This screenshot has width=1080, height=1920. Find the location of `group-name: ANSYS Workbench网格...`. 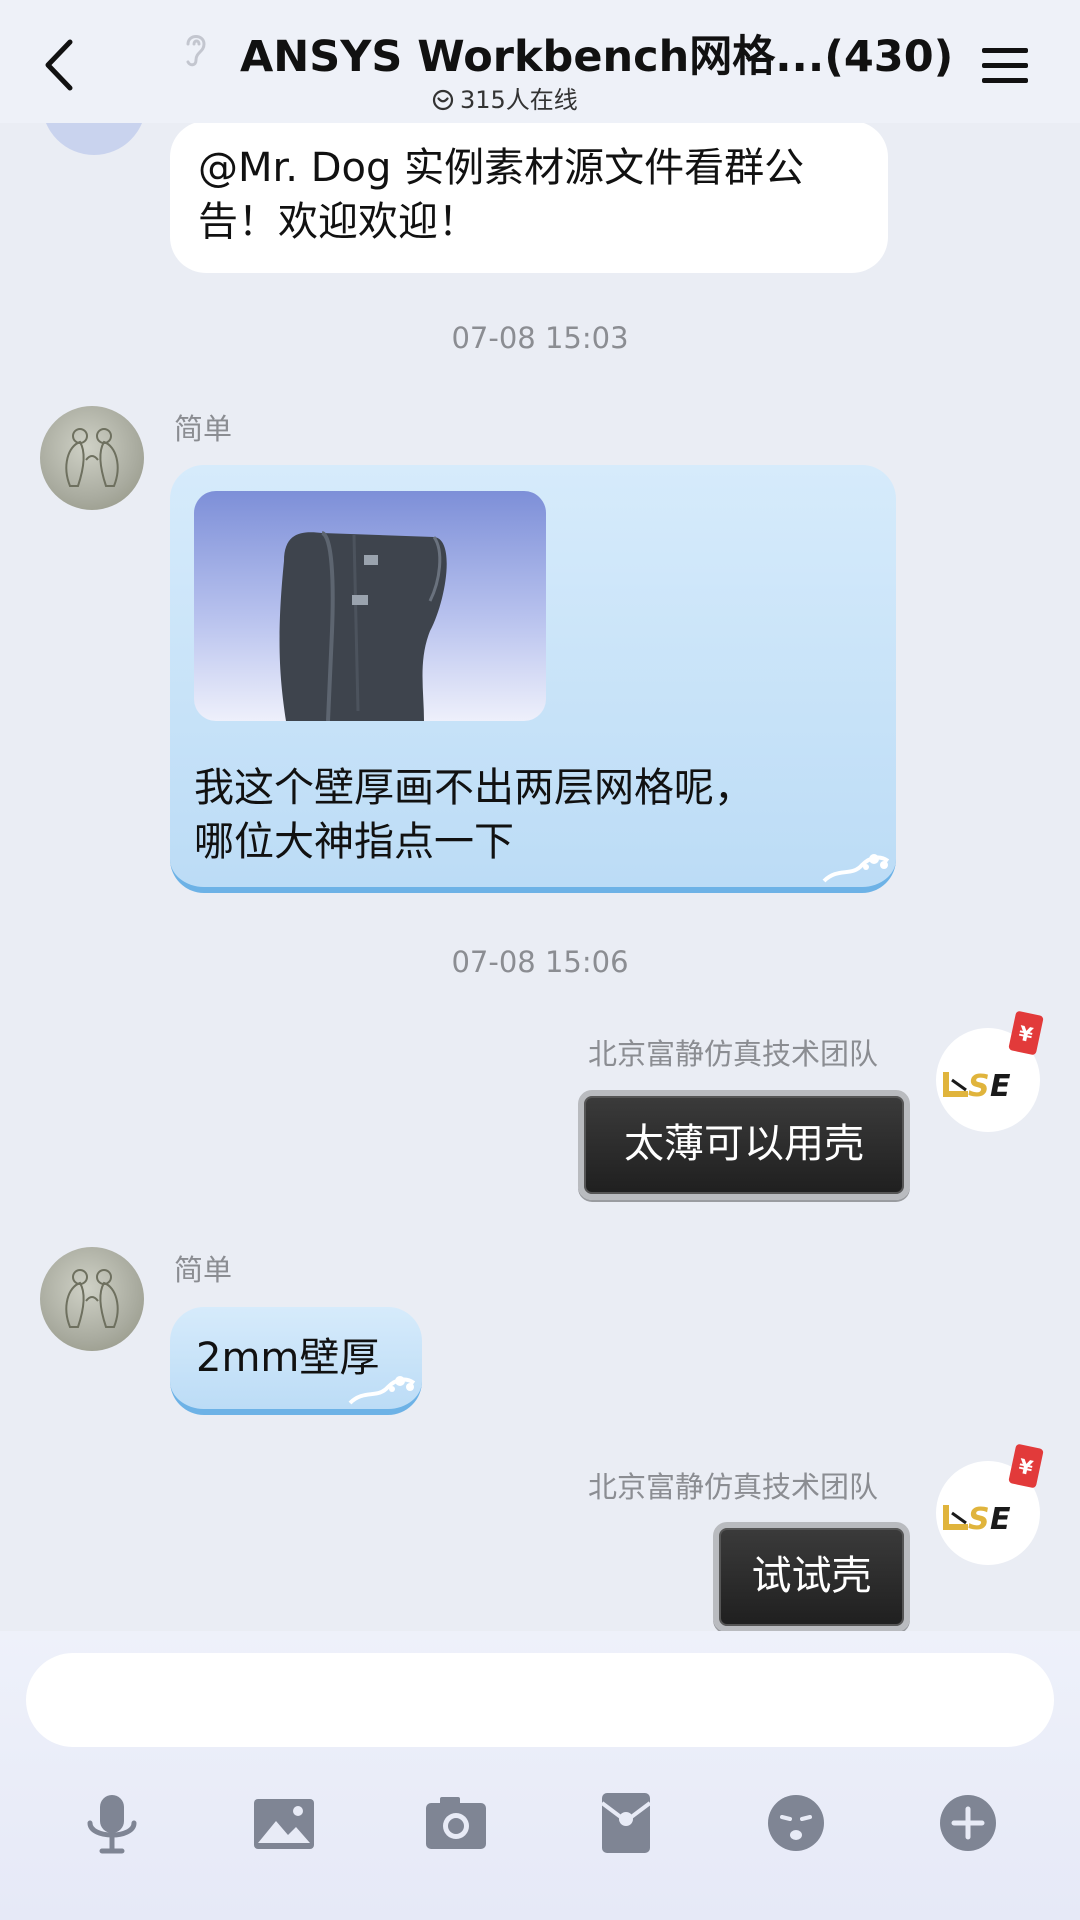

group-name: ANSYS Workbench网格... is located at coordinates (532, 57).